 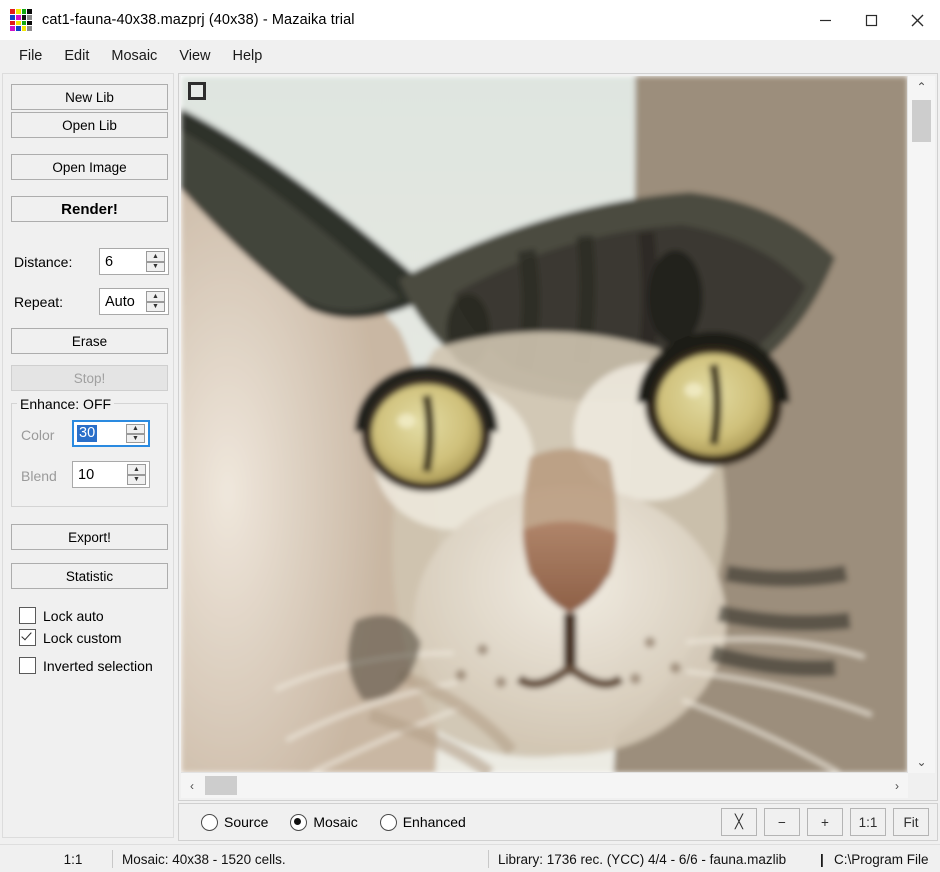 I want to click on enhance-color-spin-up-icon: ▲, so click(x=135, y=429).